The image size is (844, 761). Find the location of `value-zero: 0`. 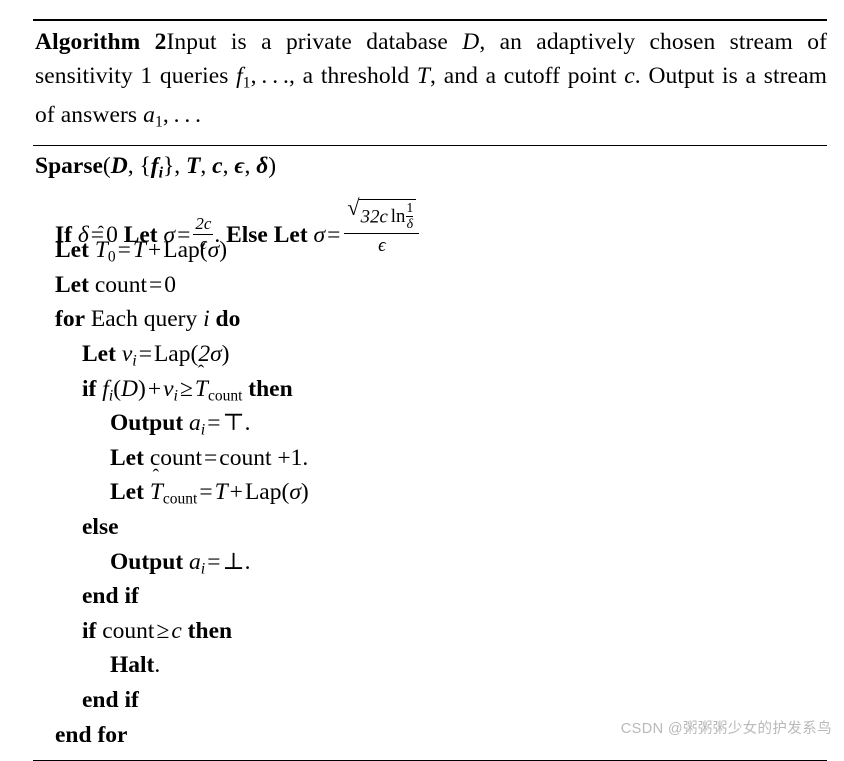

value-zero: 0 is located at coordinates (170, 284).